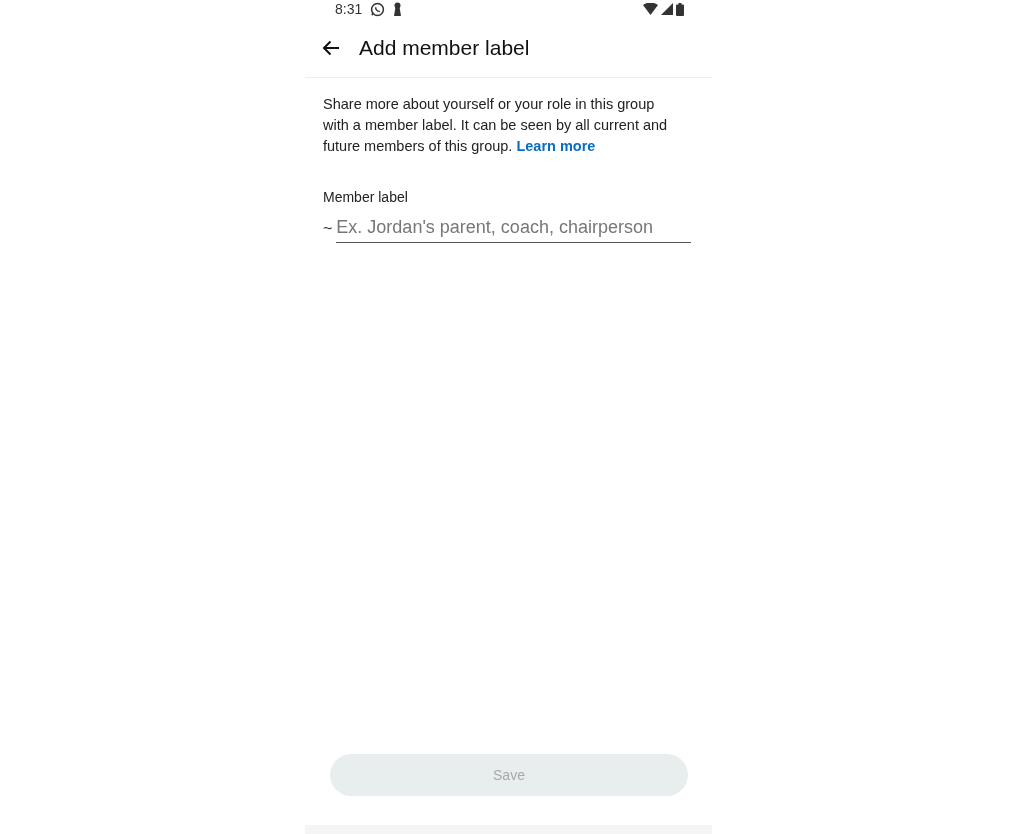 The width and height of the screenshot is (1018, 834). What do you see at coordinates (331, 47) in the screenshot?
I see `back-arrow-icon` at bounding box center [331, 47].